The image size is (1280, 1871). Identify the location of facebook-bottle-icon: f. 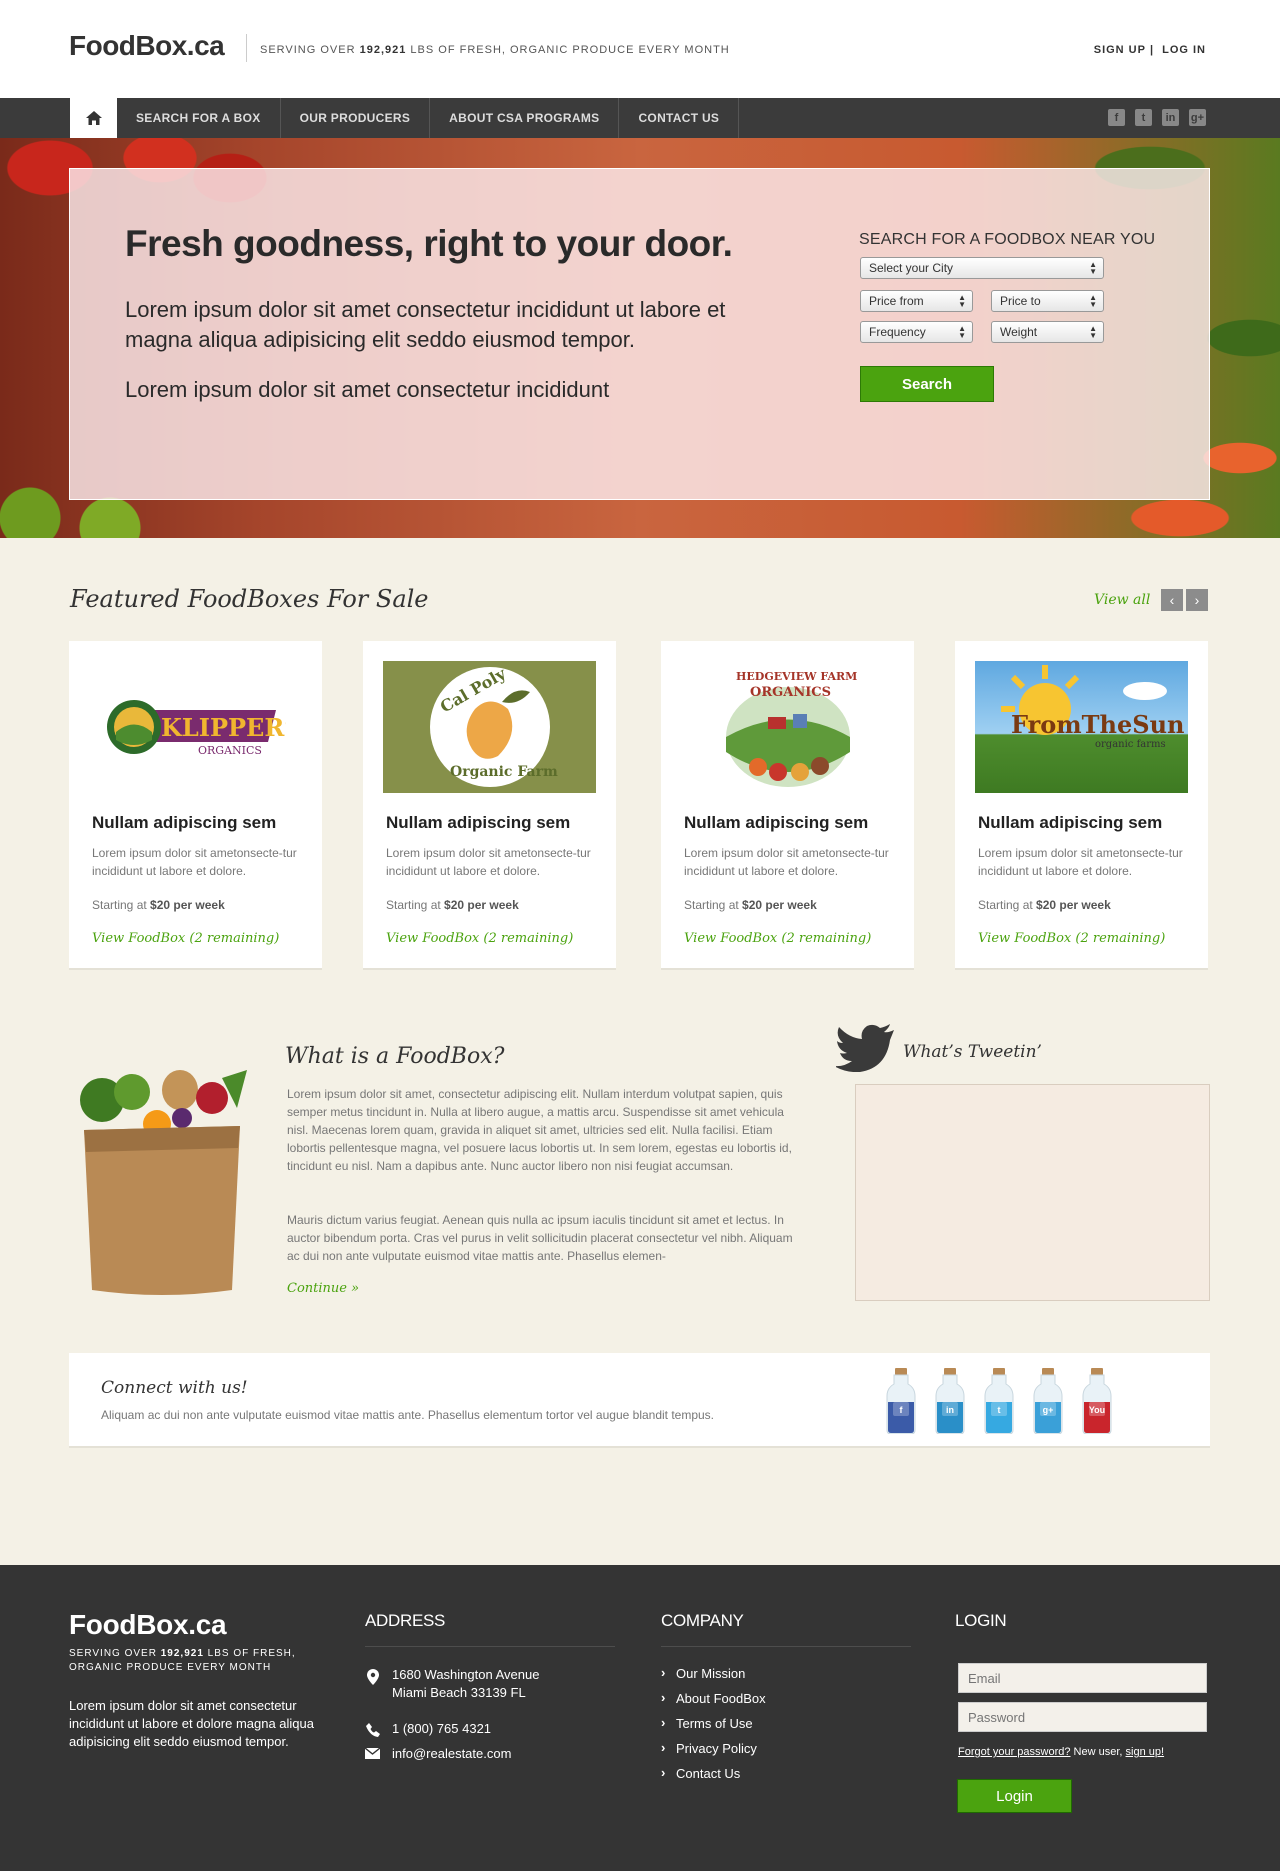
(901, 1401).